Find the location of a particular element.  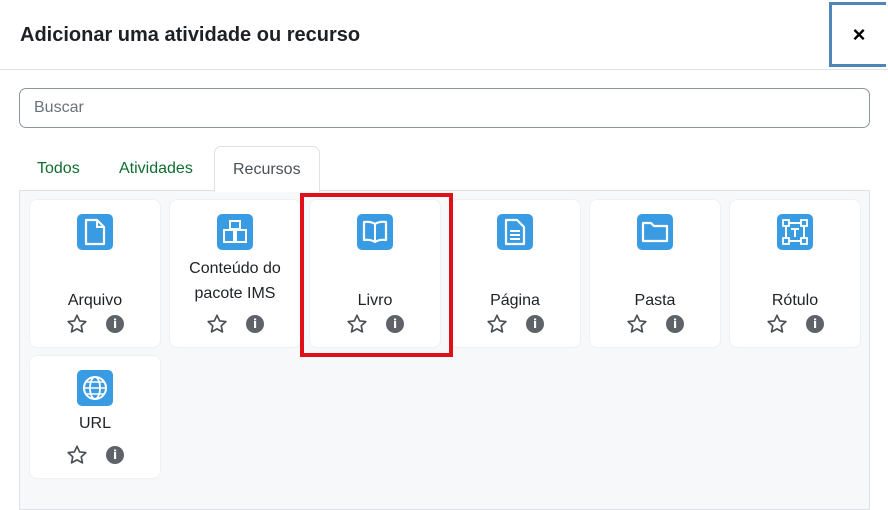

page-icon is located at coordinates (515, 232).